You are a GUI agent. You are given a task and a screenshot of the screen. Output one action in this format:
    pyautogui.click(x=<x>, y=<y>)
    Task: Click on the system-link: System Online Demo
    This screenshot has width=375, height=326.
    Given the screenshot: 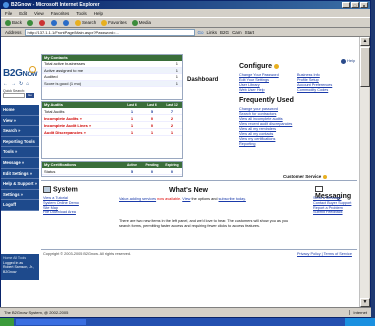 What is the action you would take?
    pyautogui.click(x=61, y=203)
    